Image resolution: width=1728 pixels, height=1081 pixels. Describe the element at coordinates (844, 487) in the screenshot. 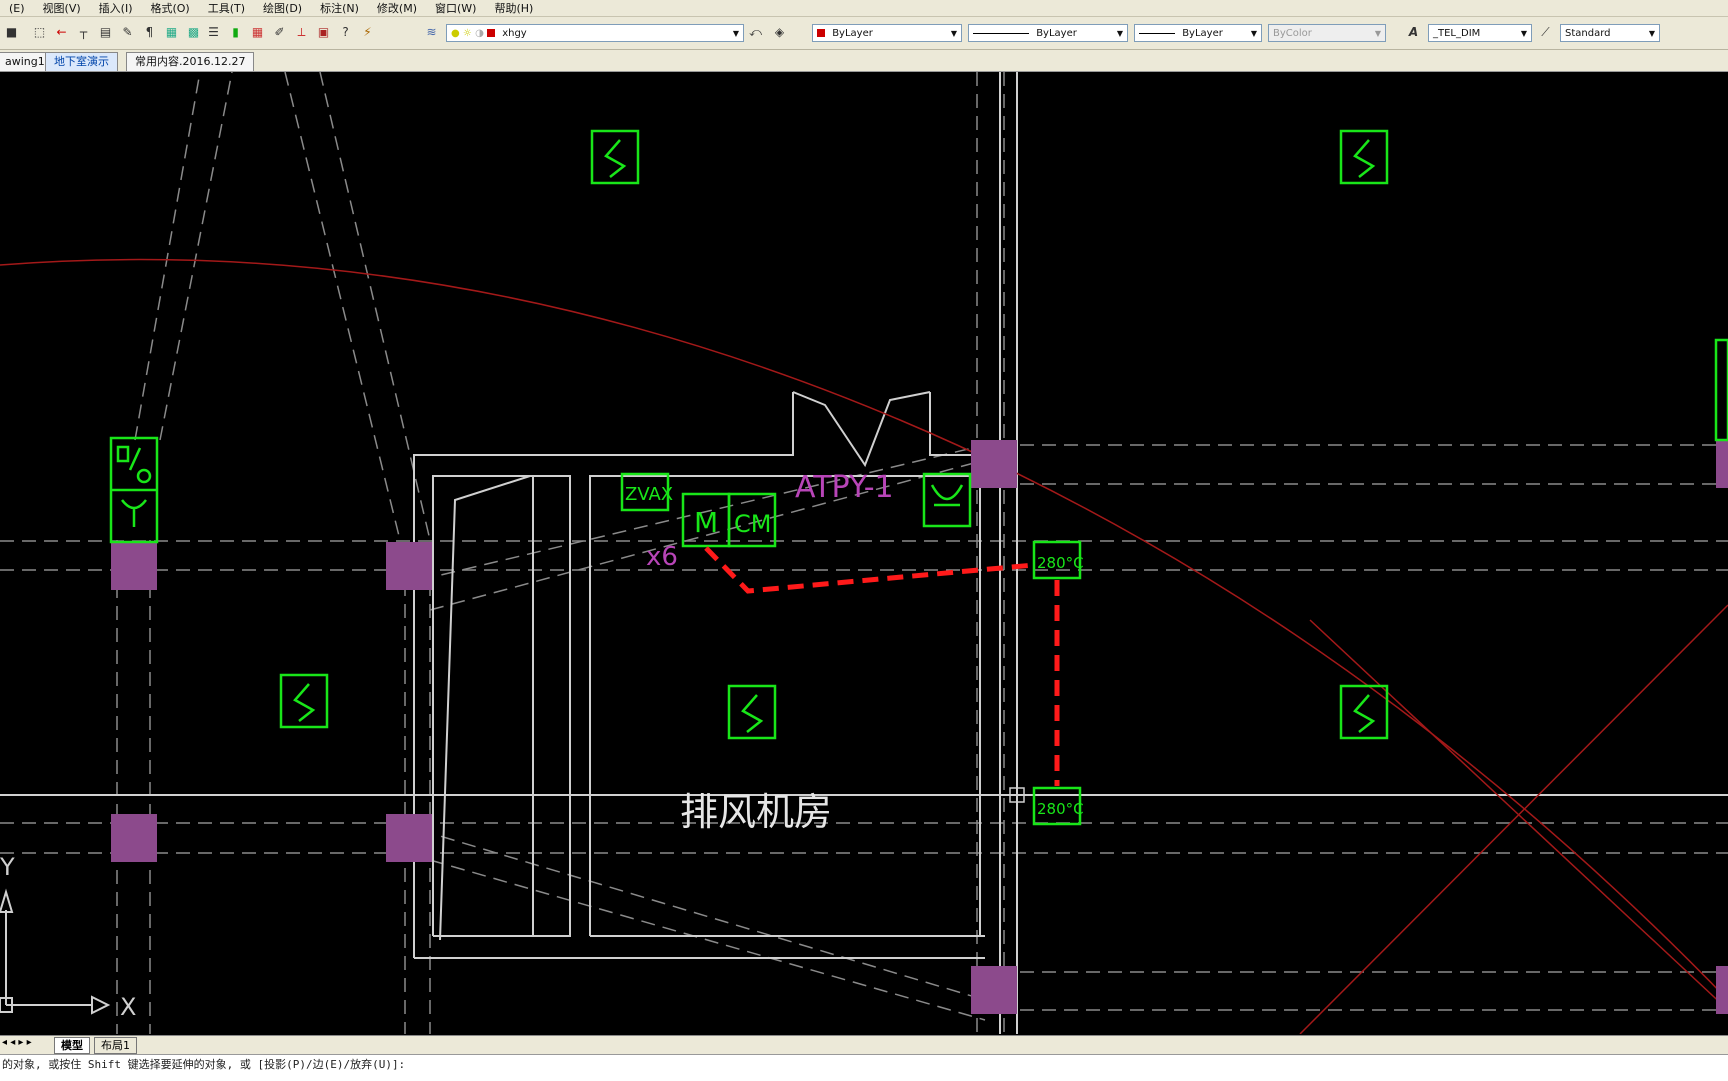

I see `equipment-label: ATPY-1` at that location.